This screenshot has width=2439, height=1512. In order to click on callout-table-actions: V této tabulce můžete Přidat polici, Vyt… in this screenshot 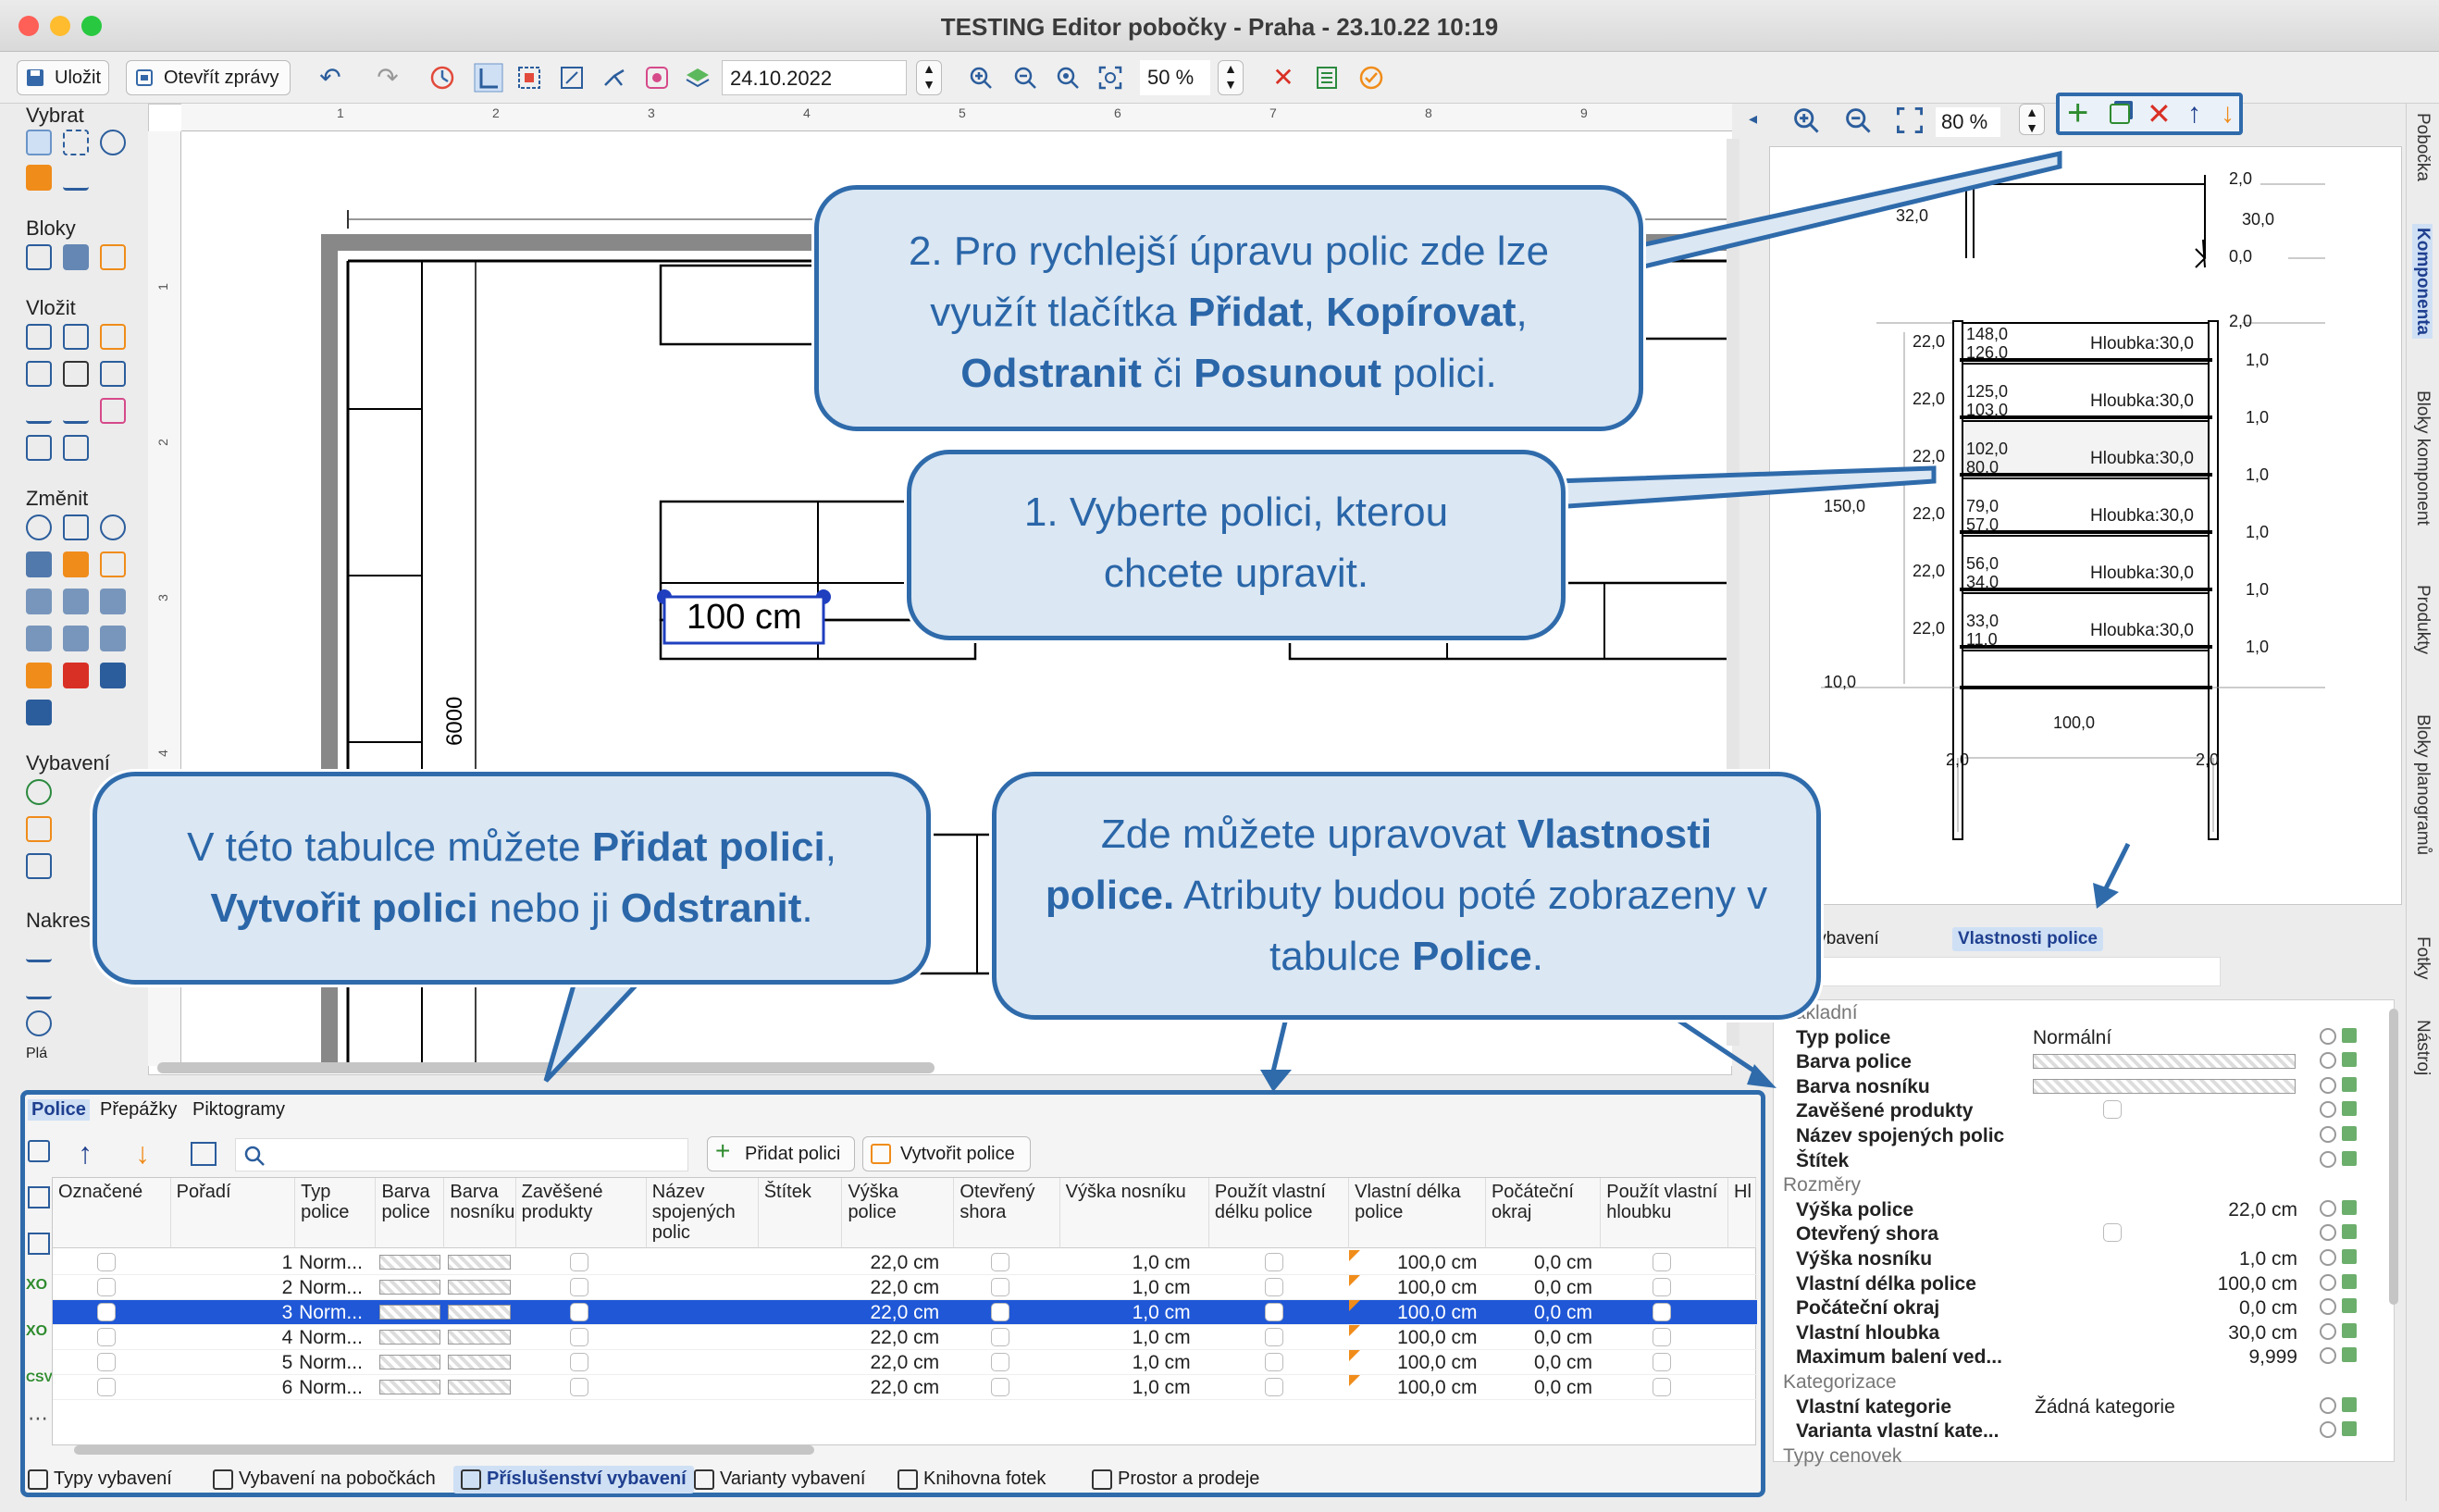, I will do `click(512, 878)`.